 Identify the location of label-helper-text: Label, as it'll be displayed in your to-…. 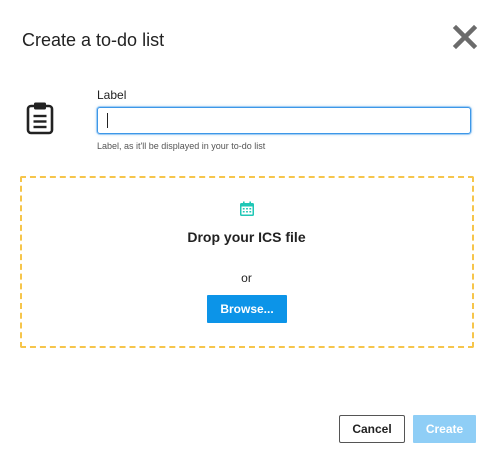
(181, 146).